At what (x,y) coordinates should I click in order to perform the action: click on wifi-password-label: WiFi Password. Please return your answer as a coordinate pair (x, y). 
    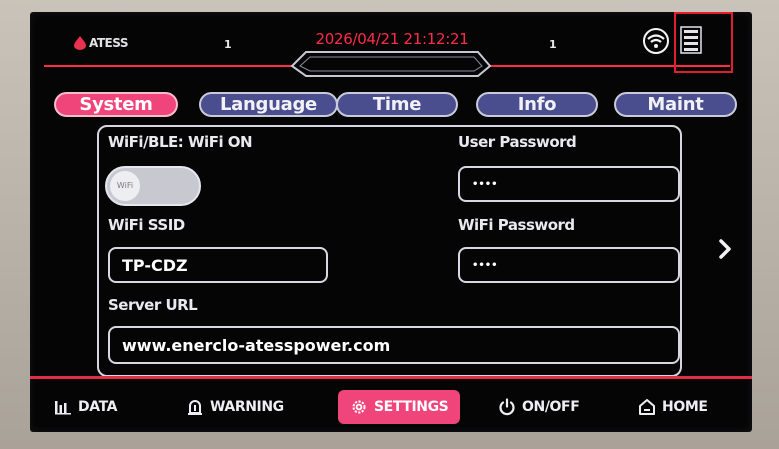
    Looking at the image, I should click on (516, 225).